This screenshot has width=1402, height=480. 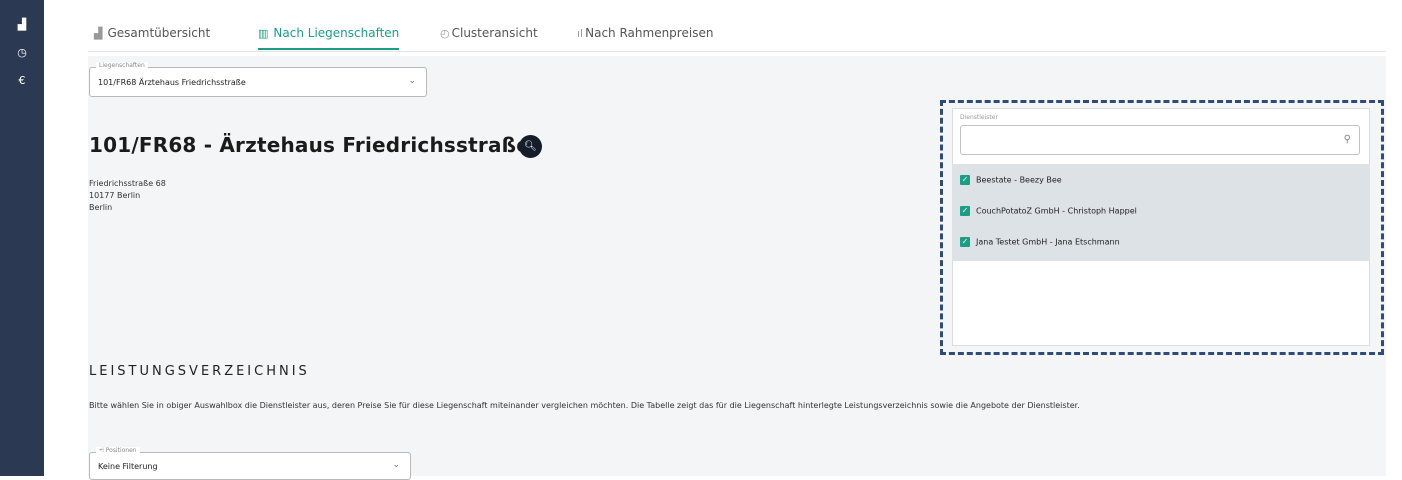 I want to click on property-select-legend: Liegenschaften, so click(x=122, y=65).